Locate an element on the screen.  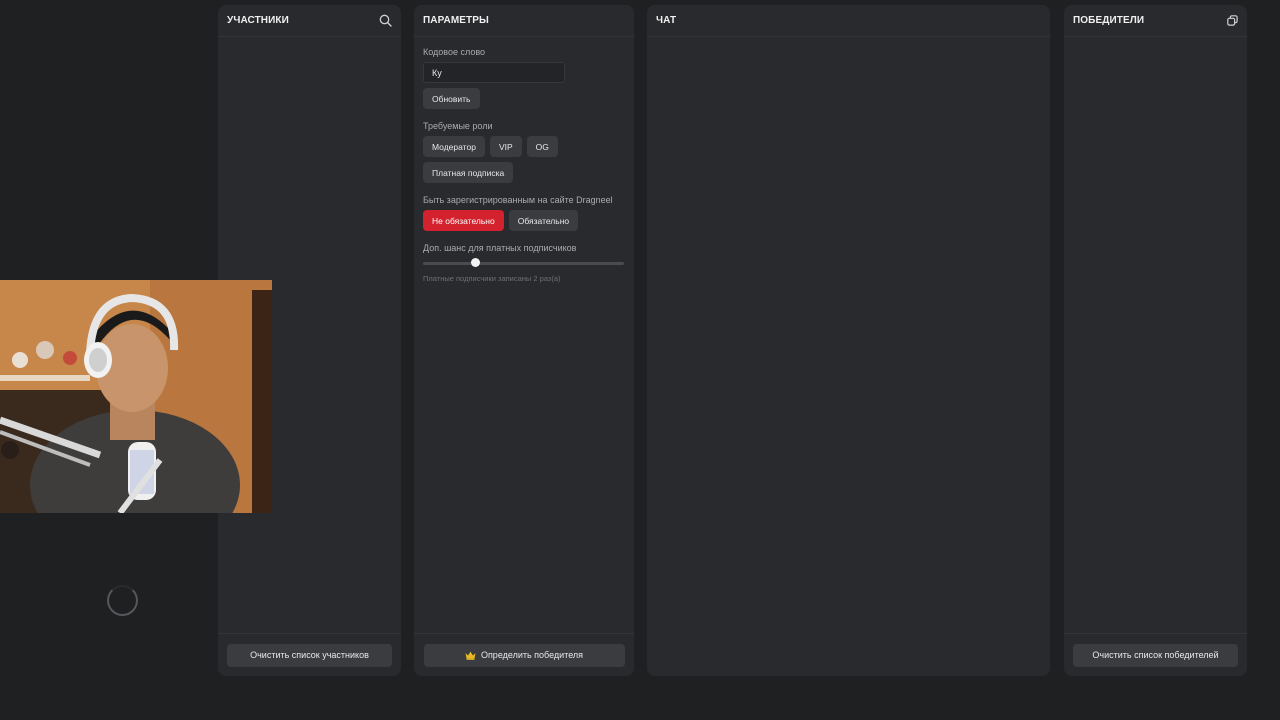
clear-participants-label: Очистить список участников is located at coordinates (309, 655).